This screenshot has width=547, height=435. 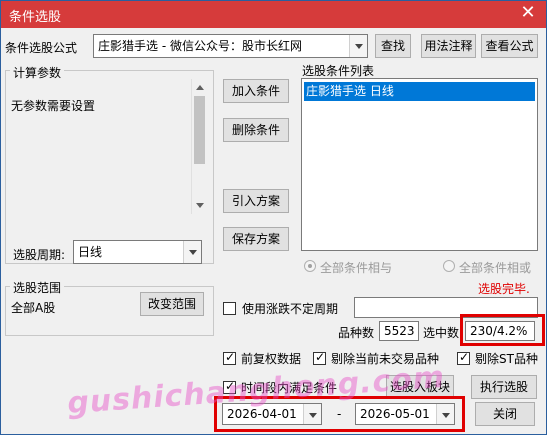 What do you see at coordinates (502, 330) in the screenshot?
I see `highlight-box-selected` at bounding box center [502, 330].